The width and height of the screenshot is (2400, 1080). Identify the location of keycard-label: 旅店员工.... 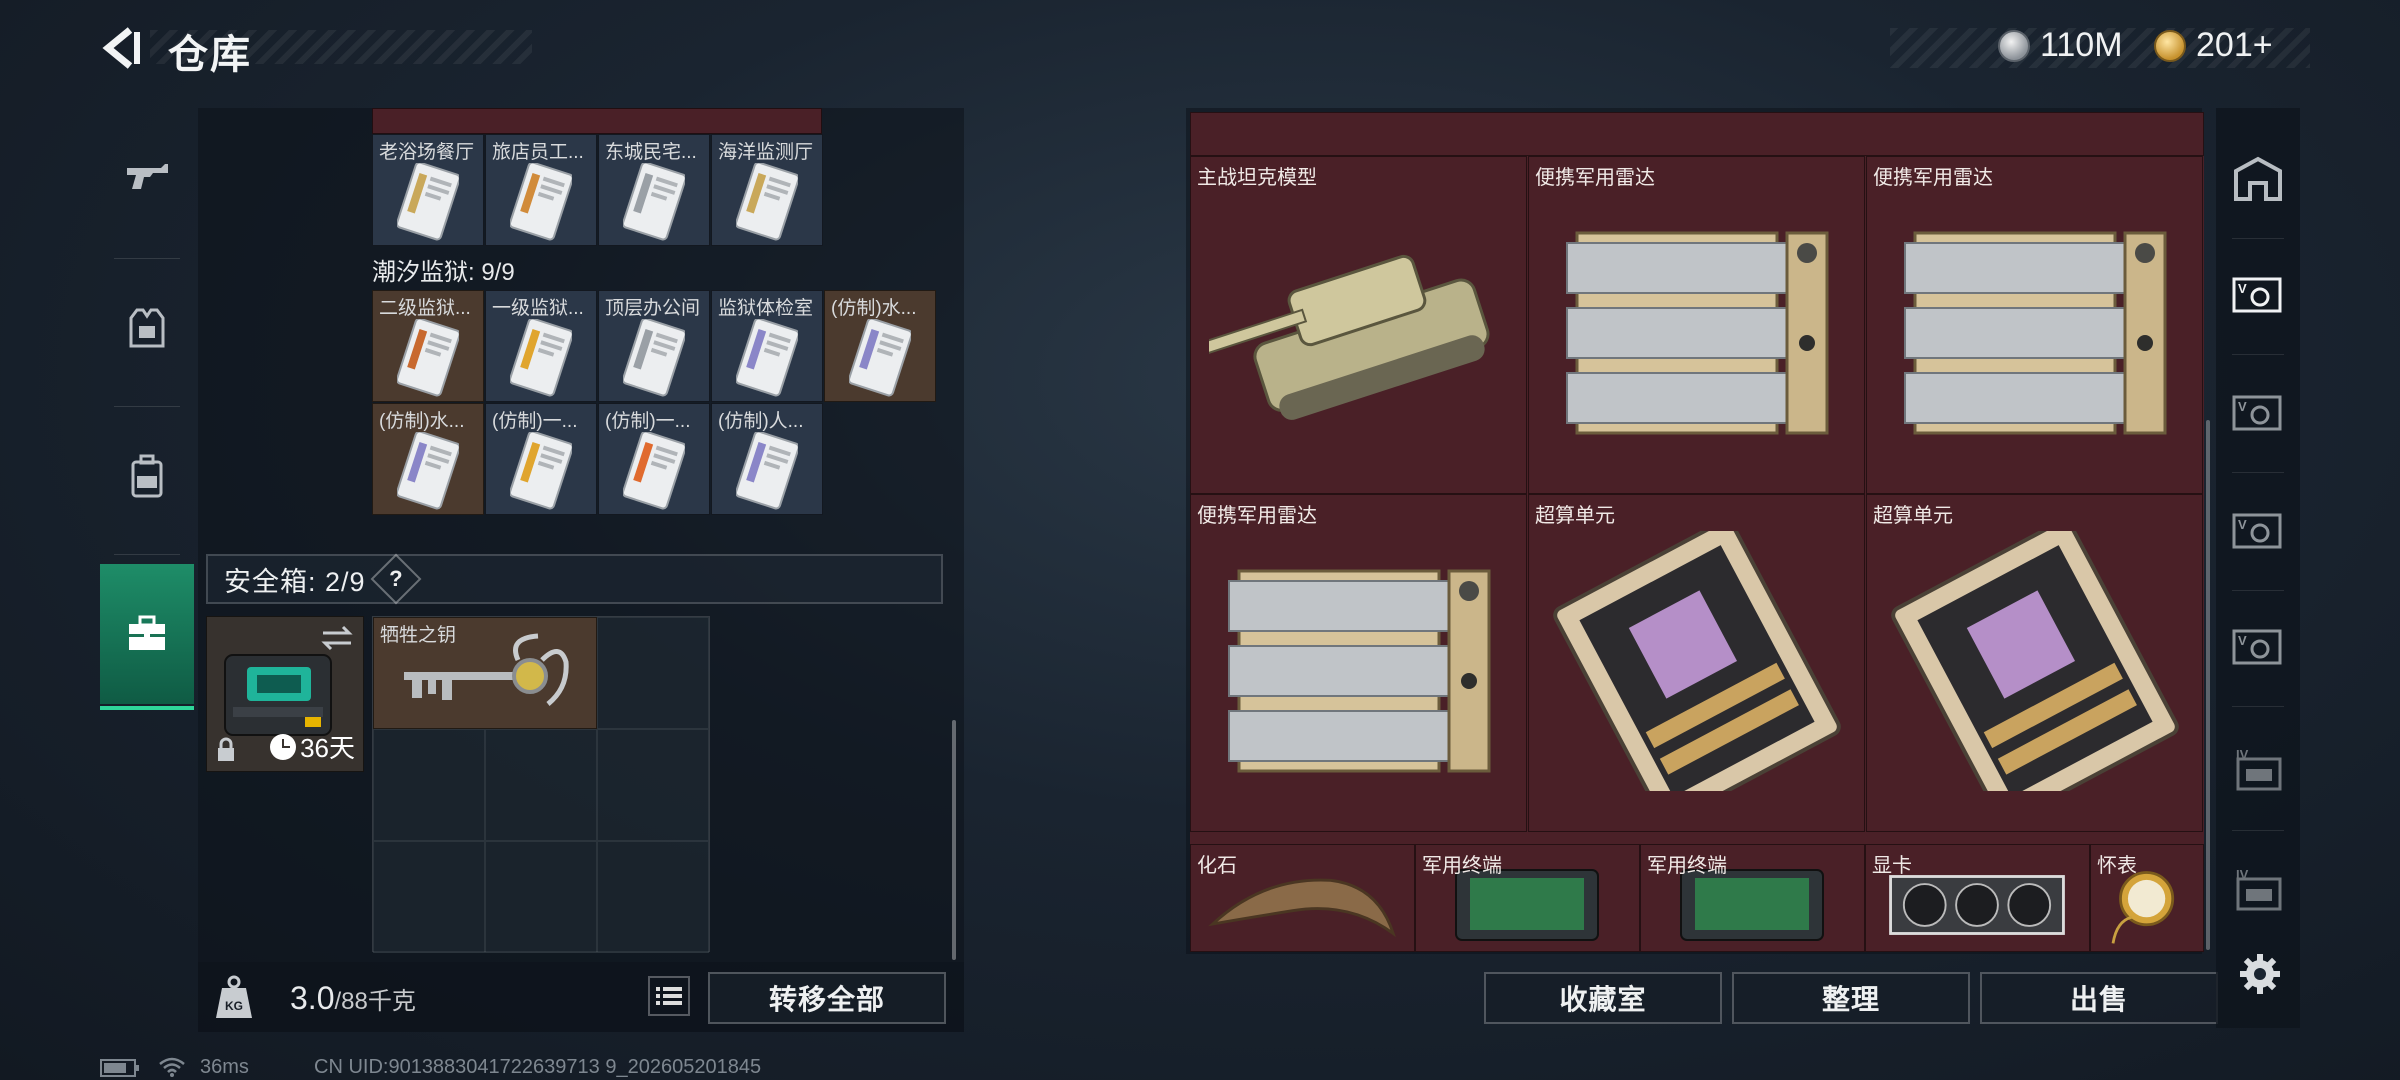
(538, 152).